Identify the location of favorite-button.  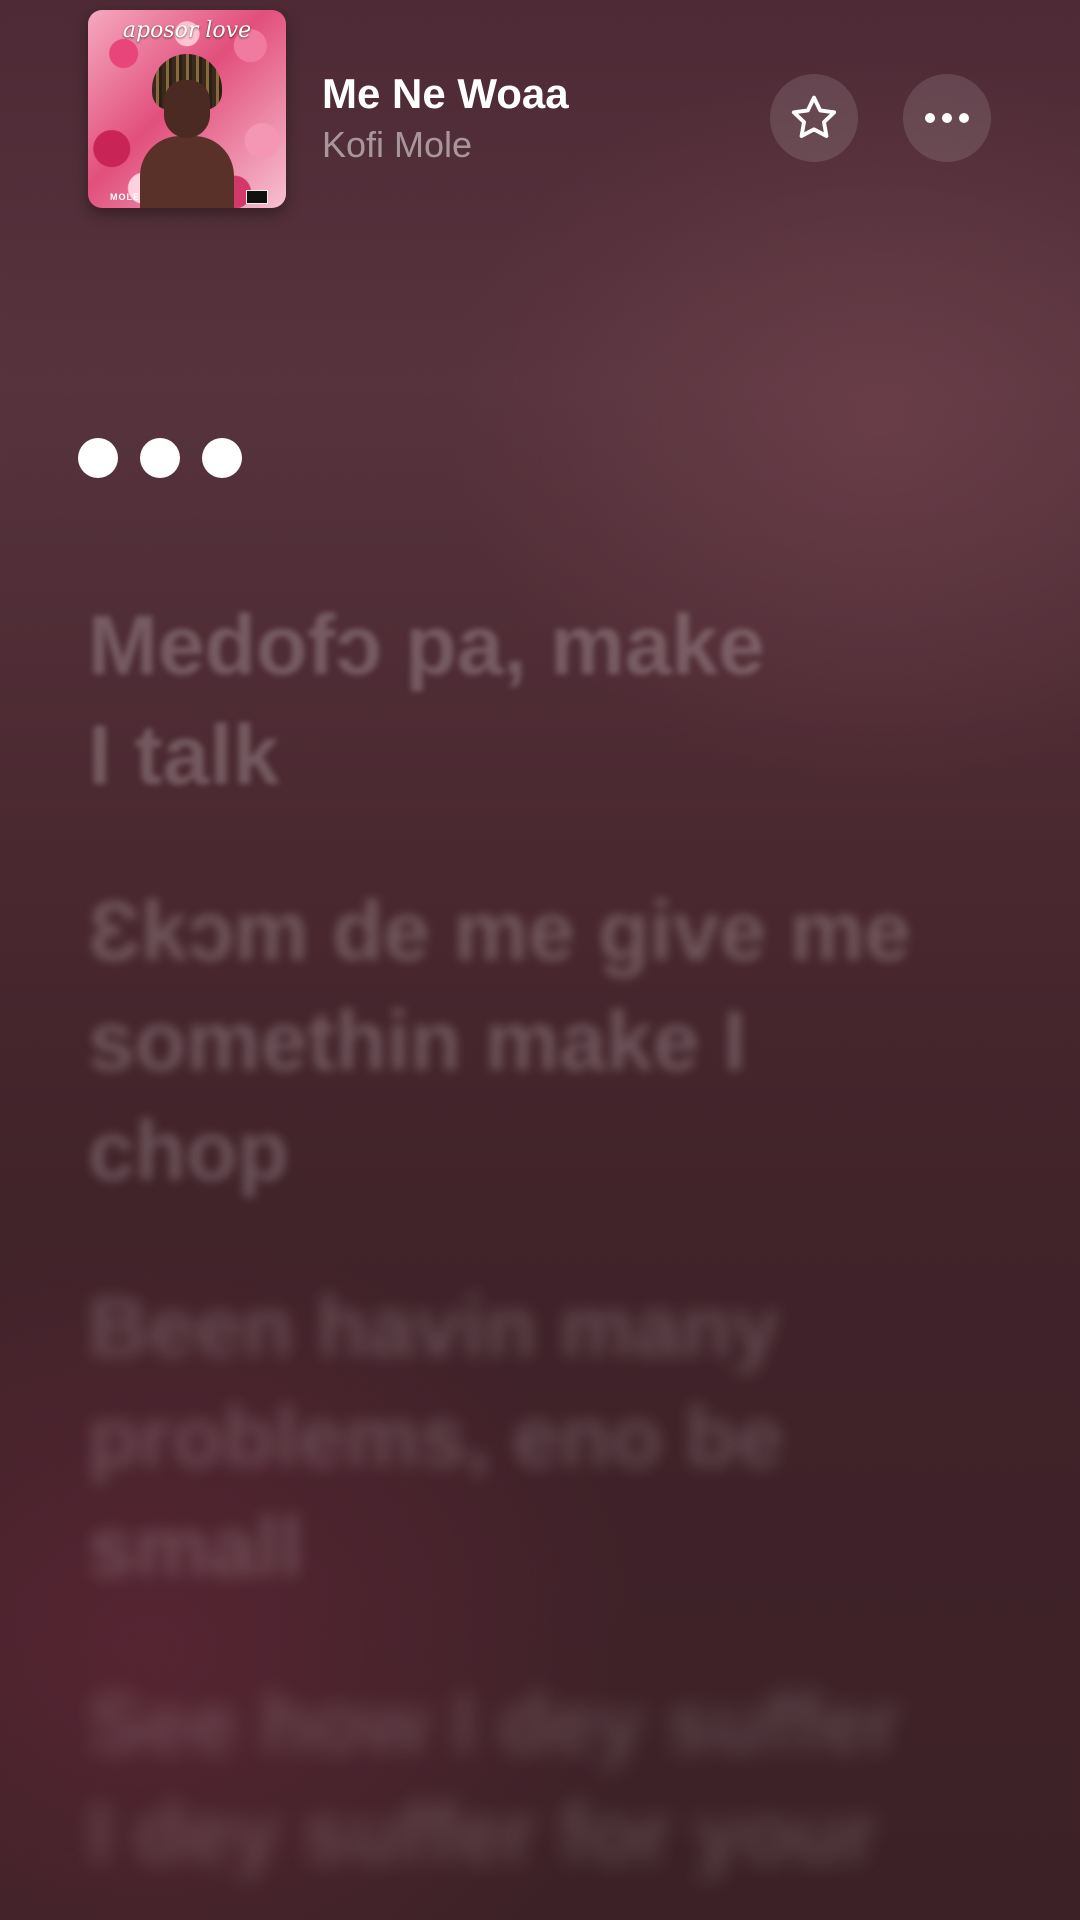
(814, 118).